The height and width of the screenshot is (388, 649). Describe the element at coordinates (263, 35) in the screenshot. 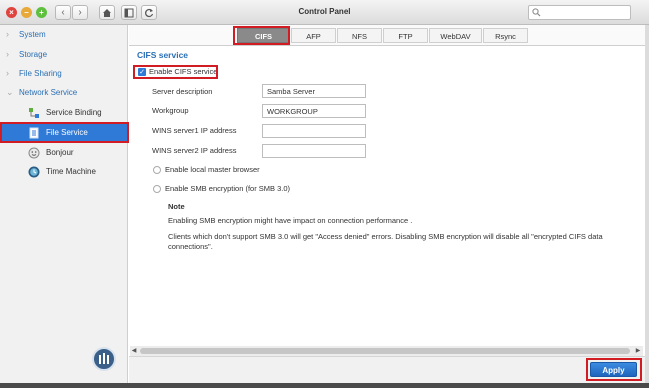

I see `tab-cifs: CIFS` at that location.